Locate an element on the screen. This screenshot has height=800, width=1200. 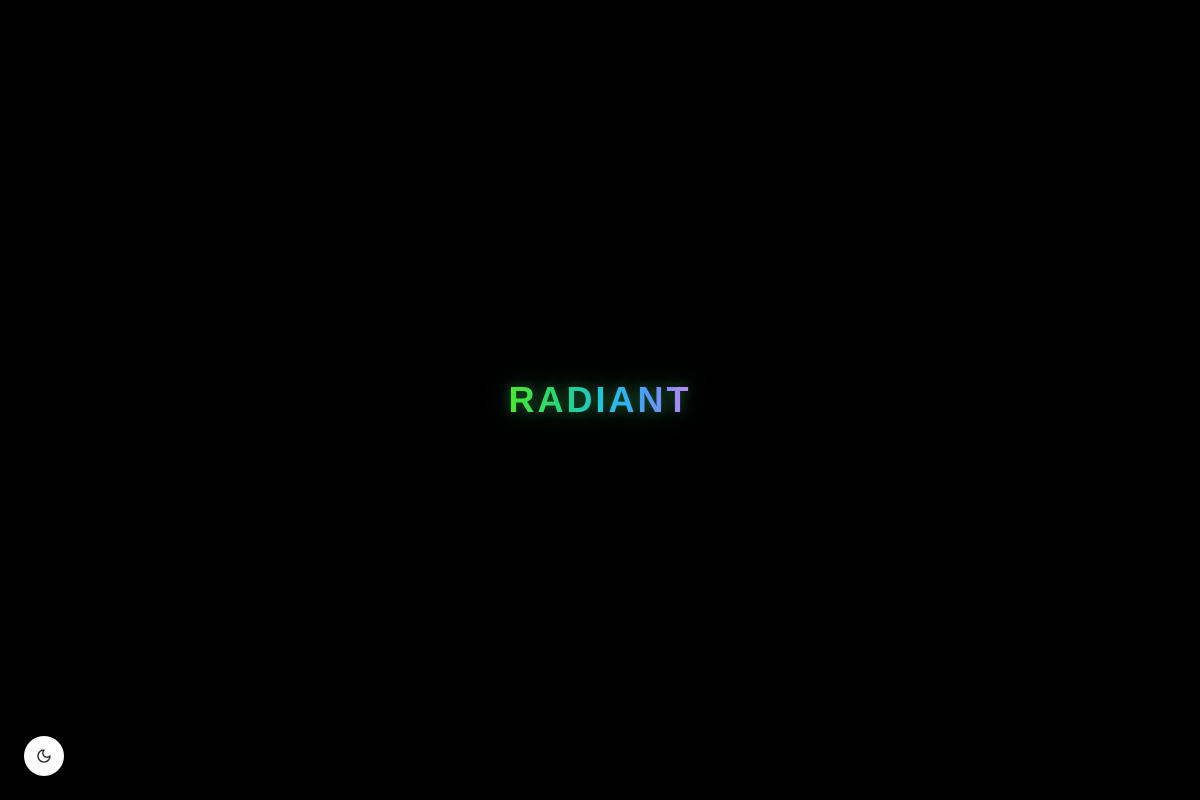
brand-logo-text: RADIANT is located at coordinates (600, 400).